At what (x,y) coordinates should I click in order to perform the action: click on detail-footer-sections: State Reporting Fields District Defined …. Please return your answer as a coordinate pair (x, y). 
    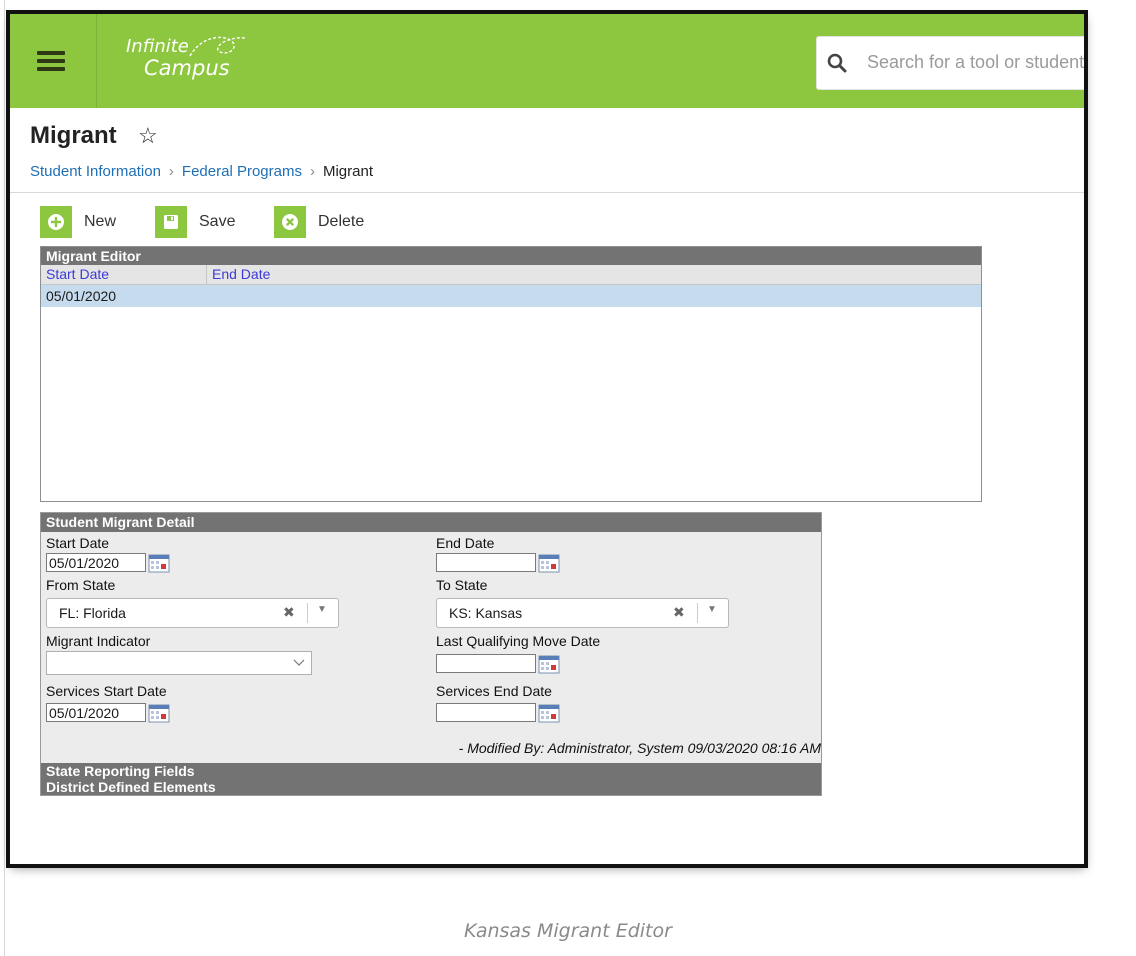
    Looking at the image, I should click on (431, 779).